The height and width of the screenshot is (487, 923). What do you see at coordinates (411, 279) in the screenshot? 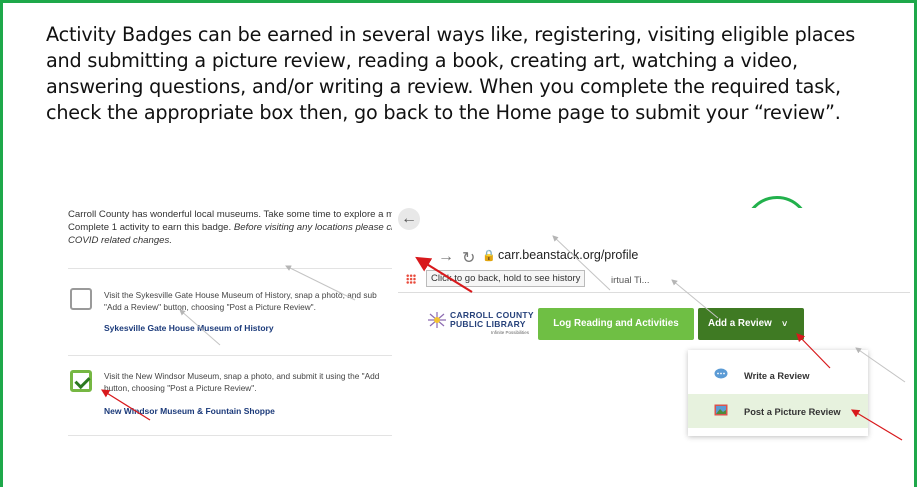
I see `apps-grid-icon` at bounding box center [411, 279].